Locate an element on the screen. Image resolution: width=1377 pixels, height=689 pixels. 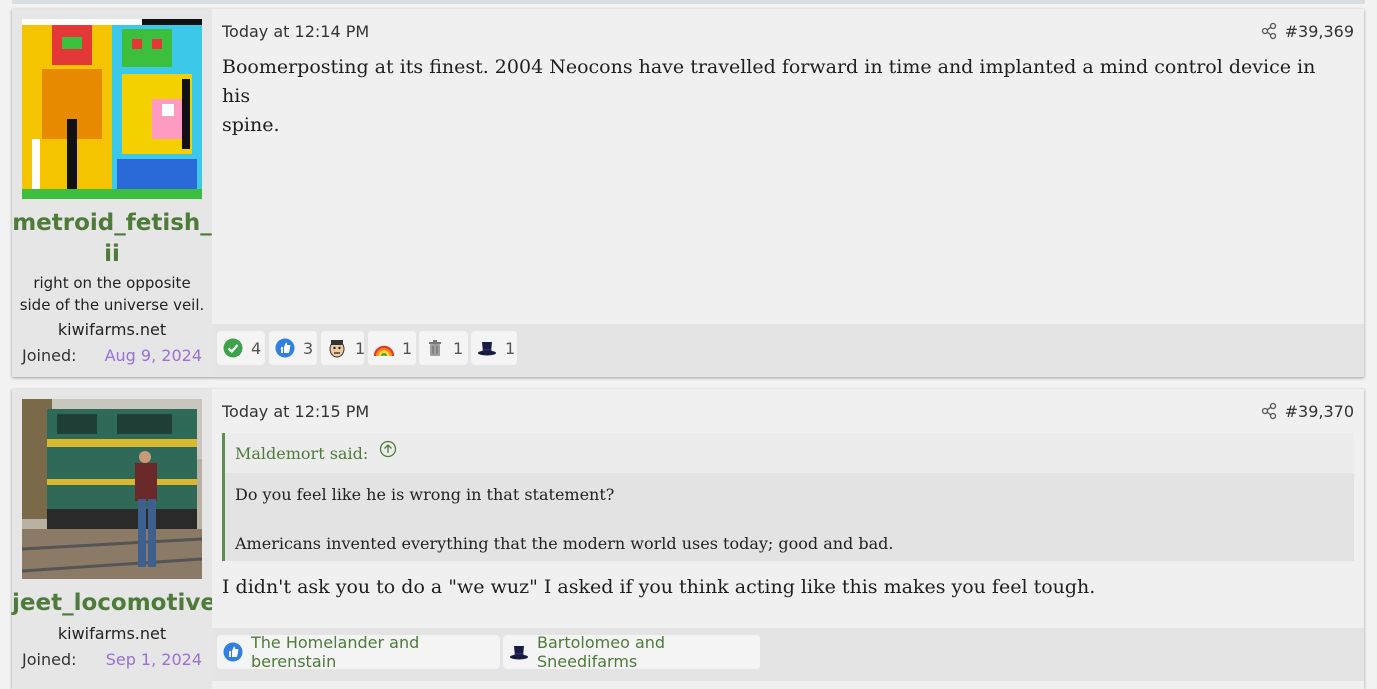
face-icon is located at coordinates (337, 348).